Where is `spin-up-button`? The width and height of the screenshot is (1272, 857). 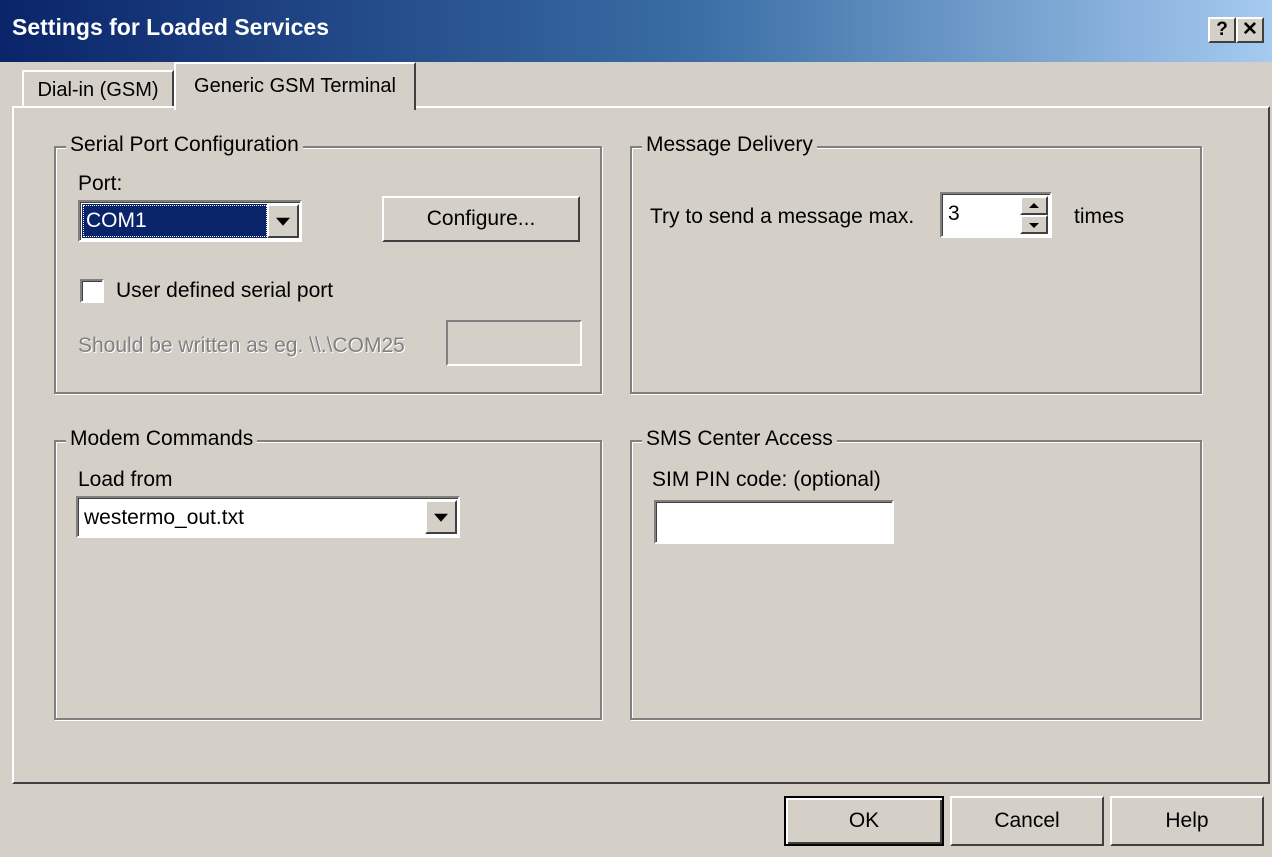
spin-up-button is located at coordinates (1034, 205).